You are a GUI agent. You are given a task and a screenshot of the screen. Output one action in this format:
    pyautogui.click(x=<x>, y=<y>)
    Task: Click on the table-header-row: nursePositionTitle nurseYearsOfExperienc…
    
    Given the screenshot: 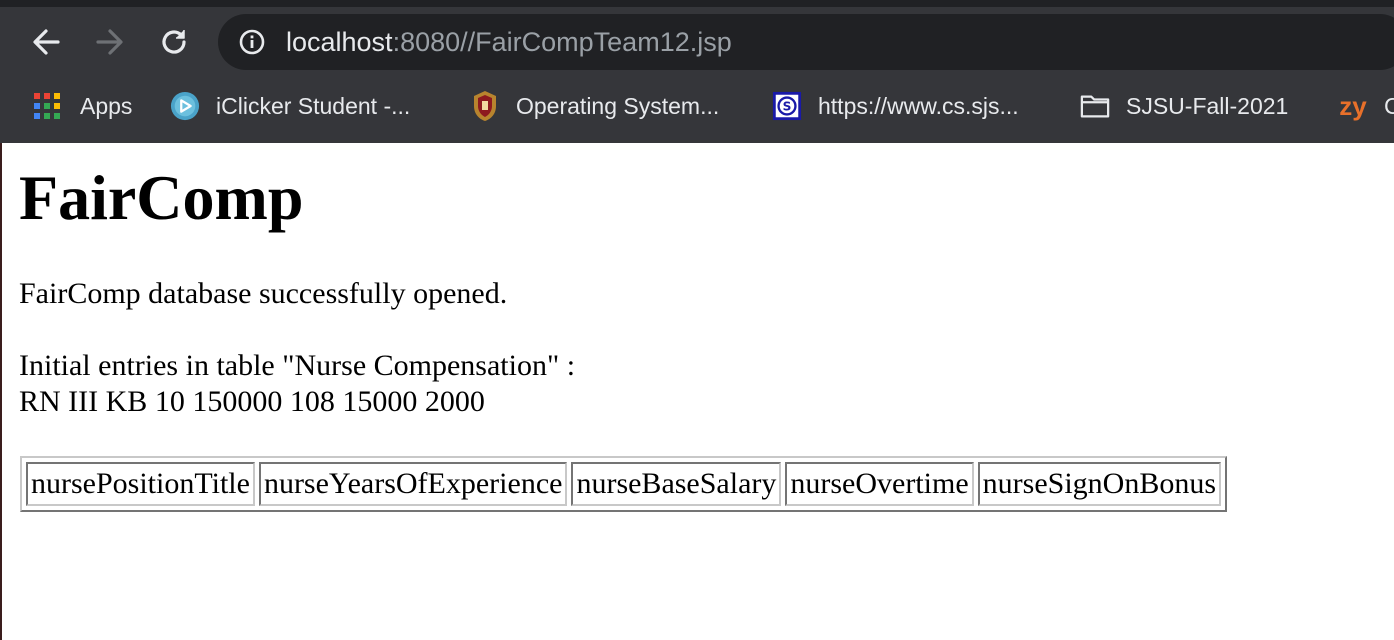 What is the action you would take?
    pyautogui.click(x=624, y=484)
    